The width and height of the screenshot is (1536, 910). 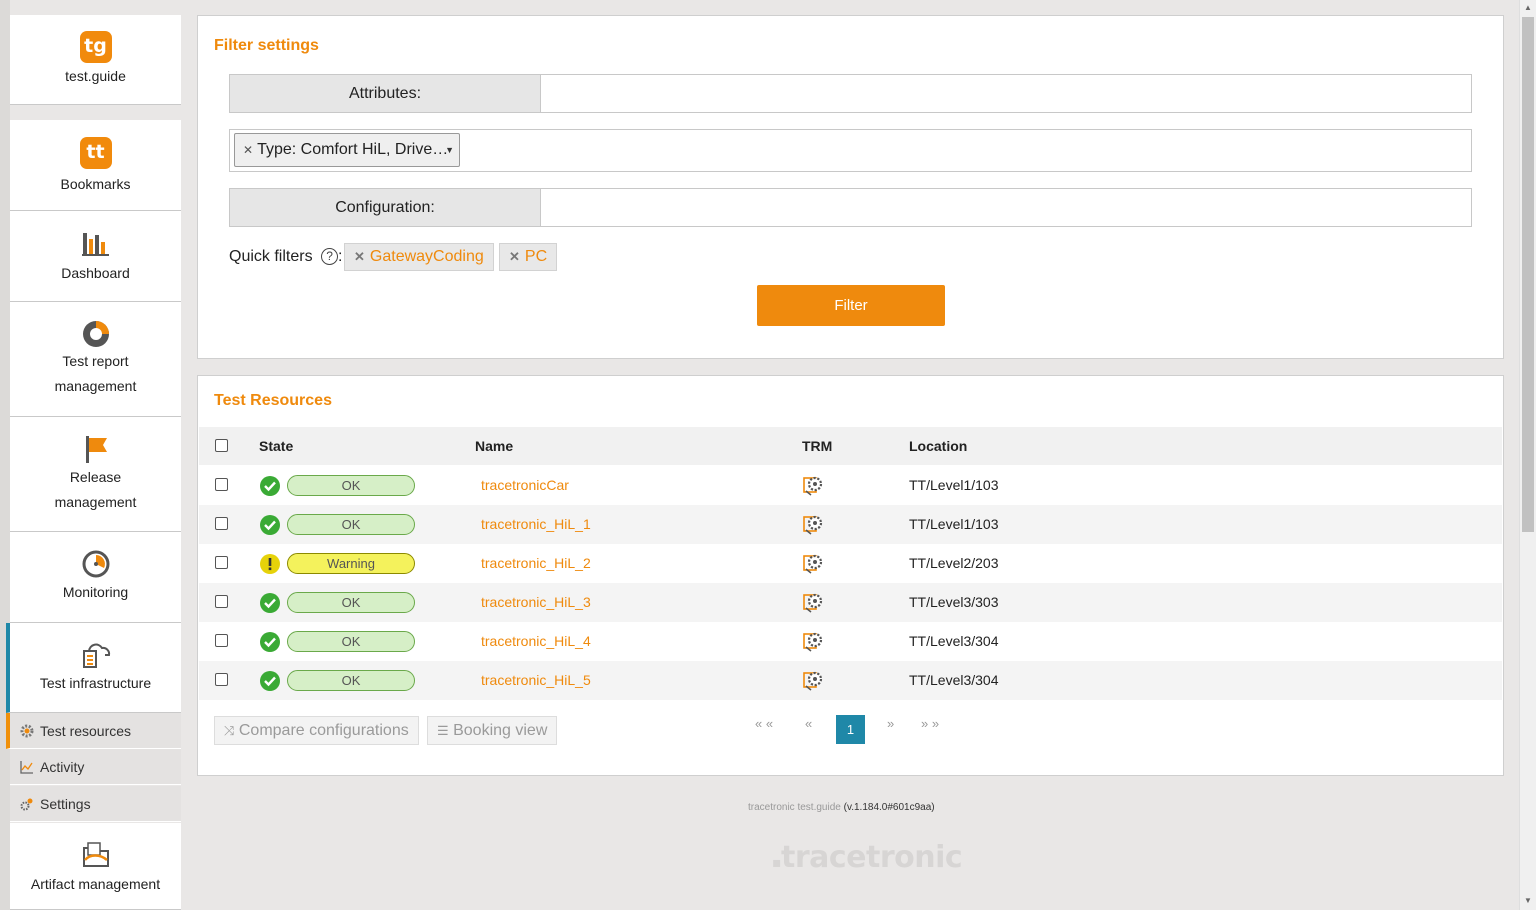 What do you see at coordinates (817, 446) in the screenshot?
I see `column-trm: TRM` at bounding box center [817, 446].